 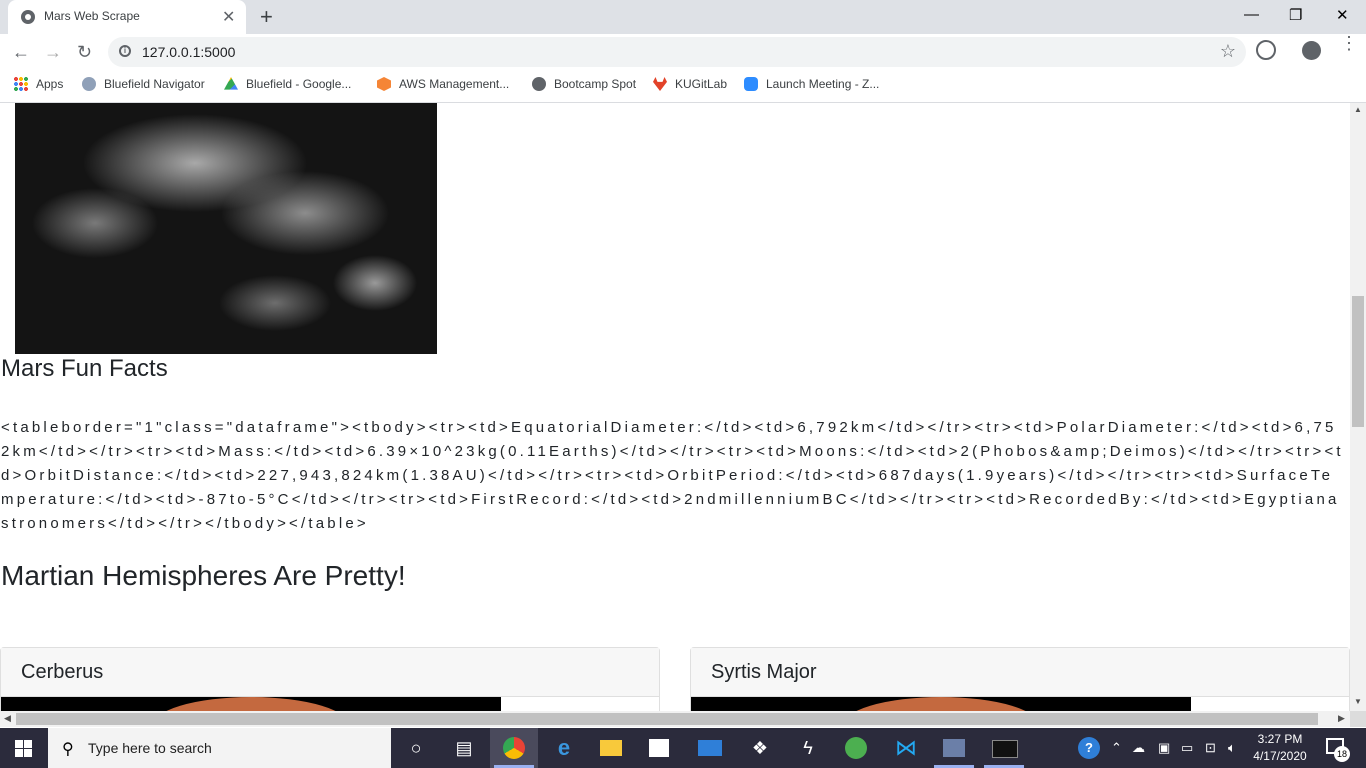 What do you see at coordinates (68, 749) in the screenshot?
I see `search-icon: ⚲` at bounding box center [68, 749].